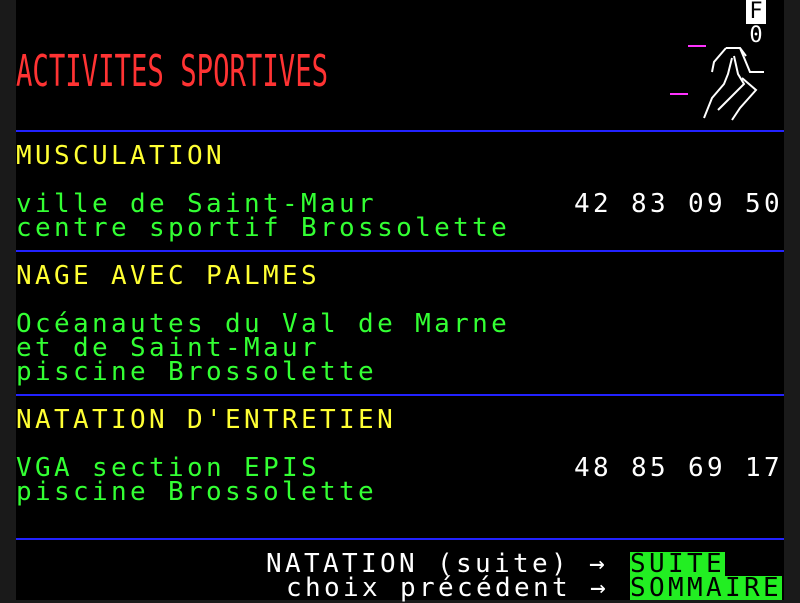  I want to click on page-letter-badge: F, so click(756, 12).